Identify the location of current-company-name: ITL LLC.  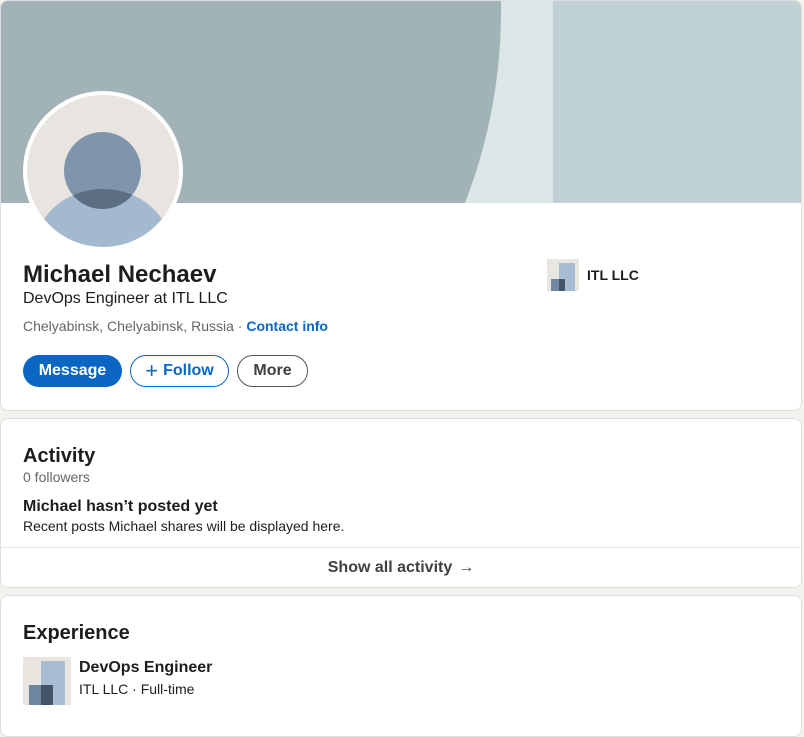
(613, 275).